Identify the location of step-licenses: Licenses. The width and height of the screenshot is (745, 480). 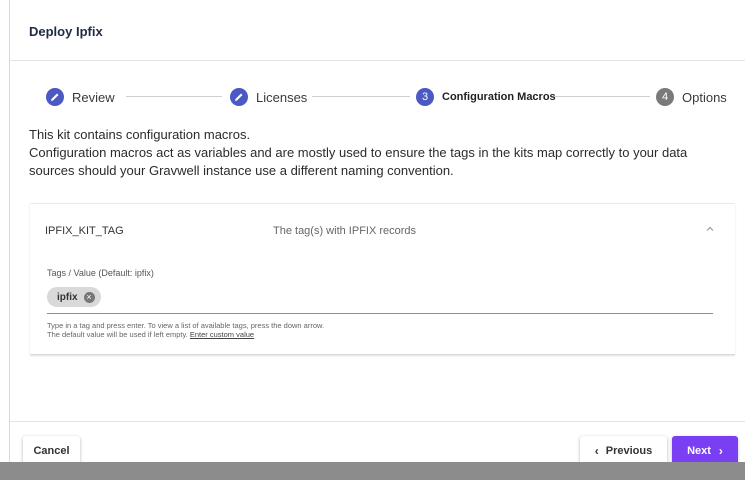
(268, 97).